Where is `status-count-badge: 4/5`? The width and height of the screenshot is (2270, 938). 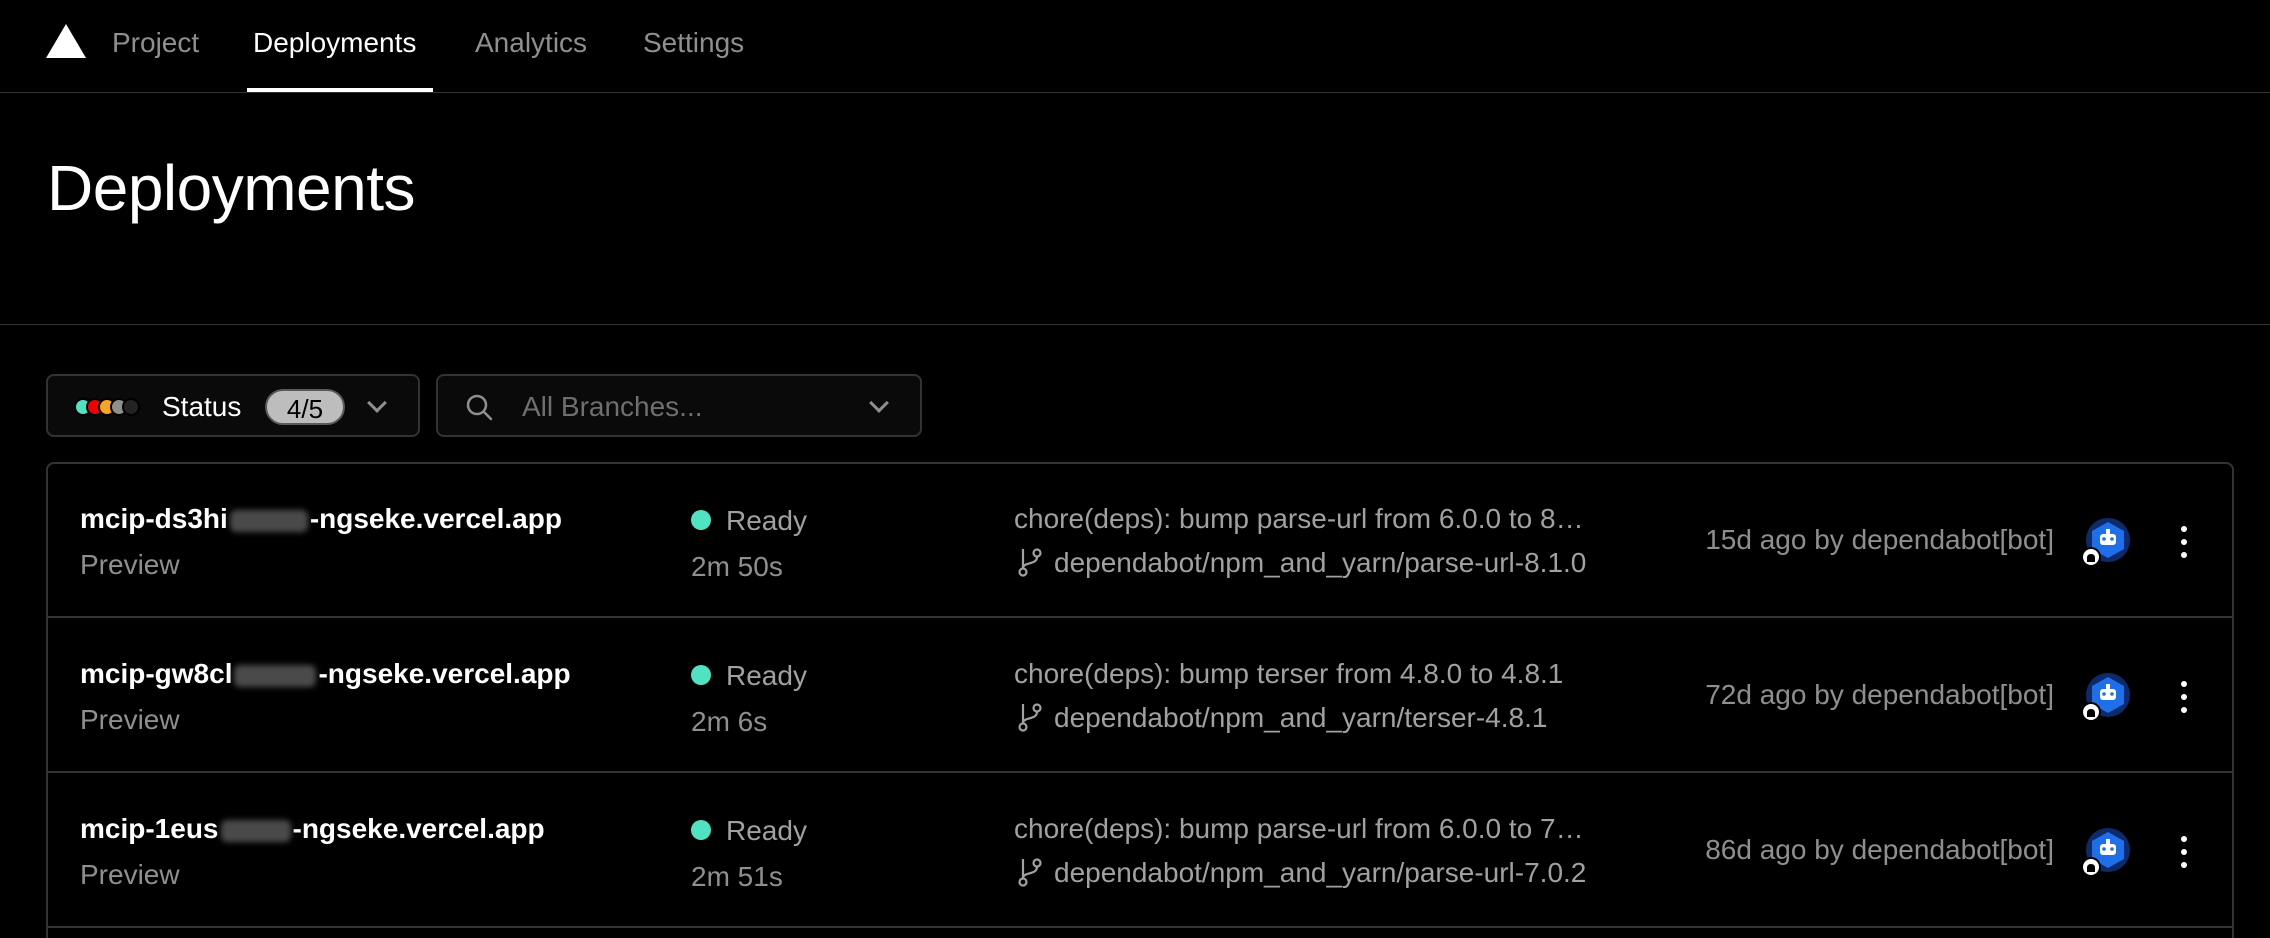
status-count-badge: 4/5 is located at coordinates (305, 407).